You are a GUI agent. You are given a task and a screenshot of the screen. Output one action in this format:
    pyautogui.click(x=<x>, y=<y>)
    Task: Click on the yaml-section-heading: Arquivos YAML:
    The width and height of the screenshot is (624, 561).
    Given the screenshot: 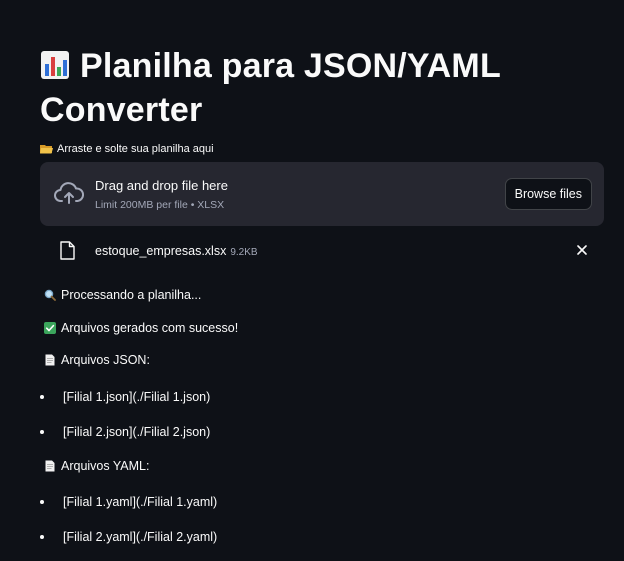 What is the action you would take?
    pyautogui.click(x=96, y=466)
    